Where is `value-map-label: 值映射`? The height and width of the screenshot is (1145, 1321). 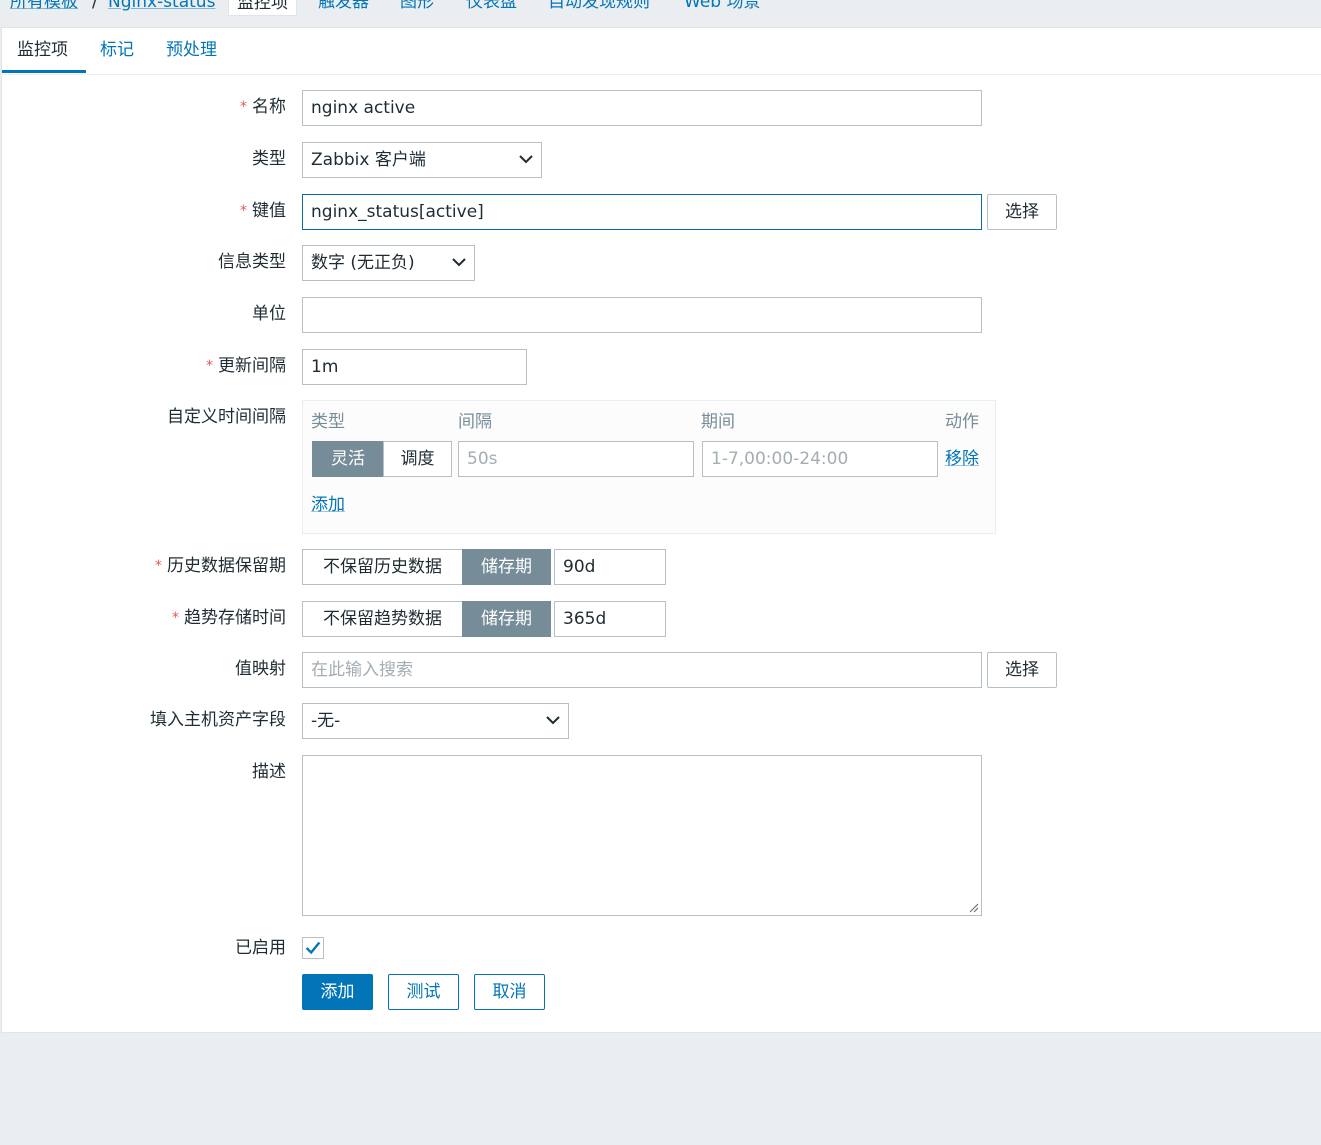
value-map-label: 值映射 is located at coordinates (260, 669).